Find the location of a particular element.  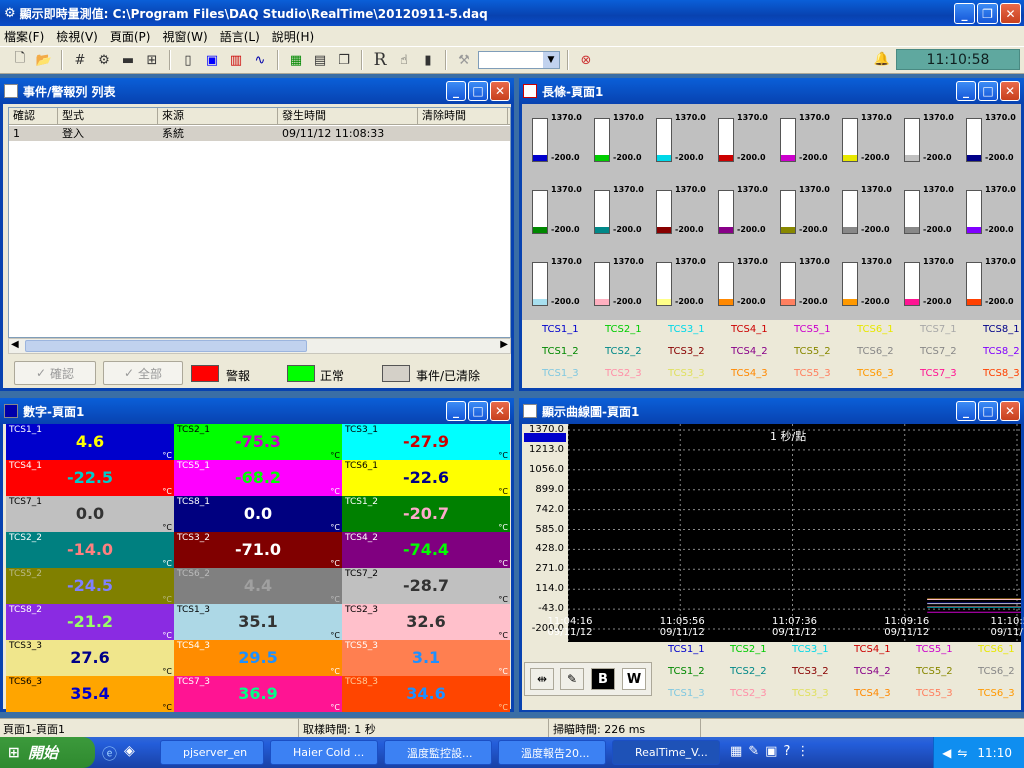

col-occurred: 發生時間 is located at coordinates (348, 116).